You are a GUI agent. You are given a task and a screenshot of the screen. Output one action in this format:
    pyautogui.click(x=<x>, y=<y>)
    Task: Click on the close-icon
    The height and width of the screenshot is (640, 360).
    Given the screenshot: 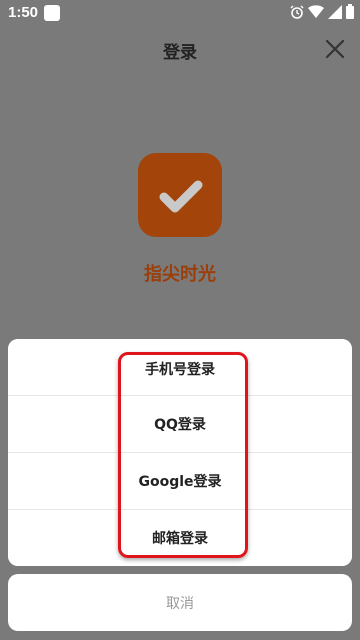 What is the action you would take?
    pyautogui.click(x=335, y=49)
    